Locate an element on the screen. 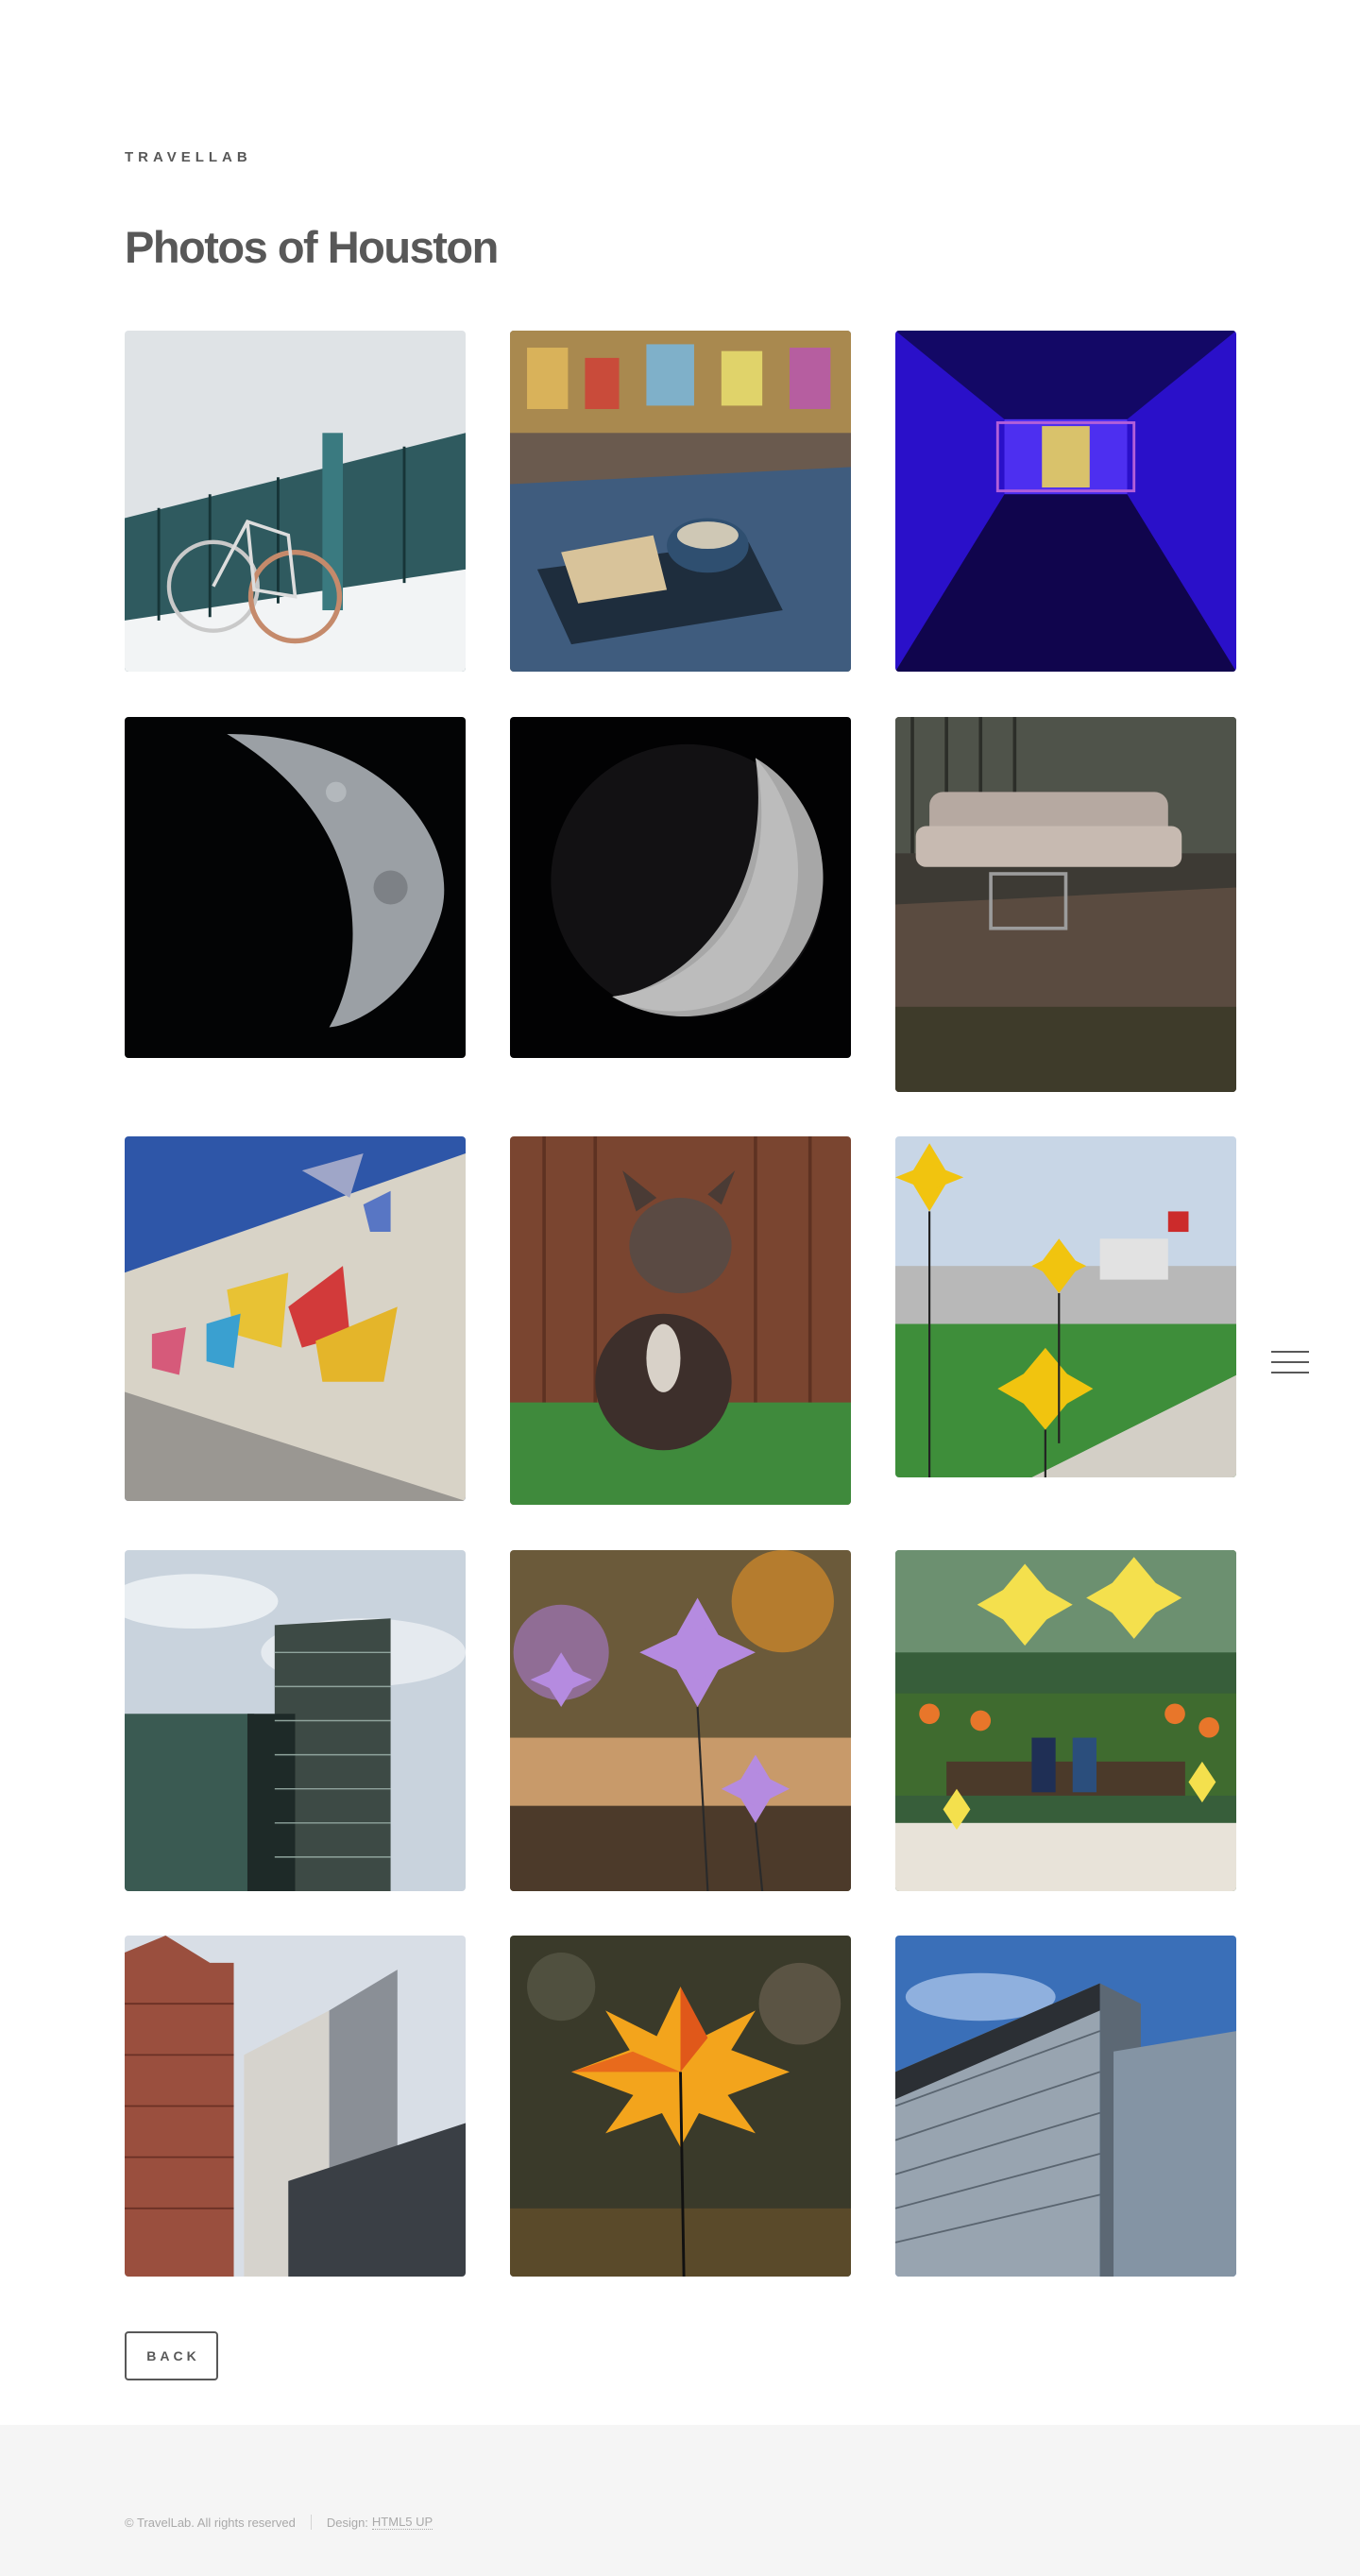 The width and height of the screenshot is (1360, 2576). photo-tile-butterfly-mural is located at coordinates (295, 1319).